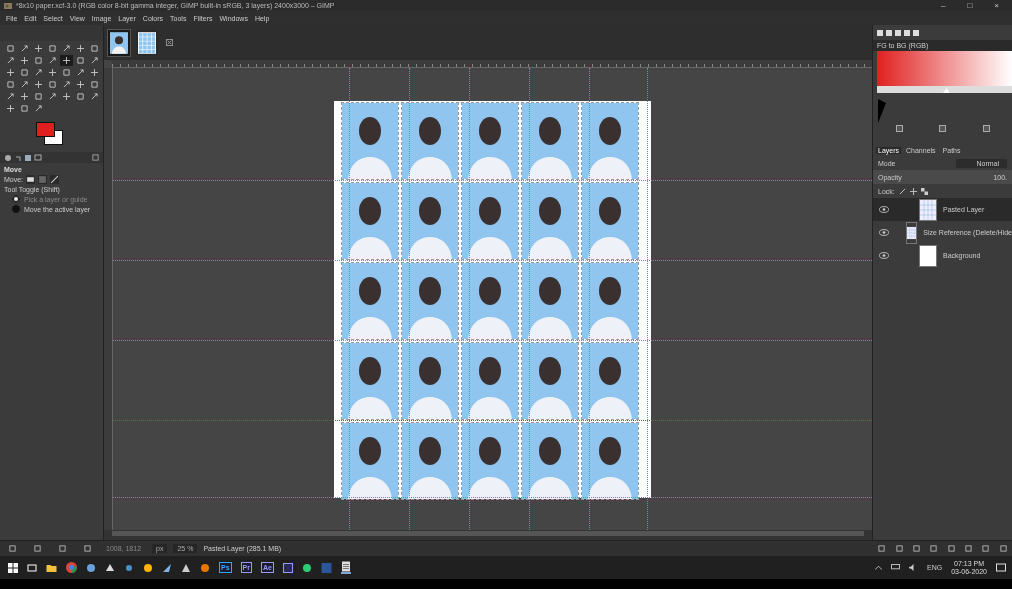  What do you see at coordinates (71, 567) in the screenshot?
I see `browser-icon` at bounding box center [71, 567].